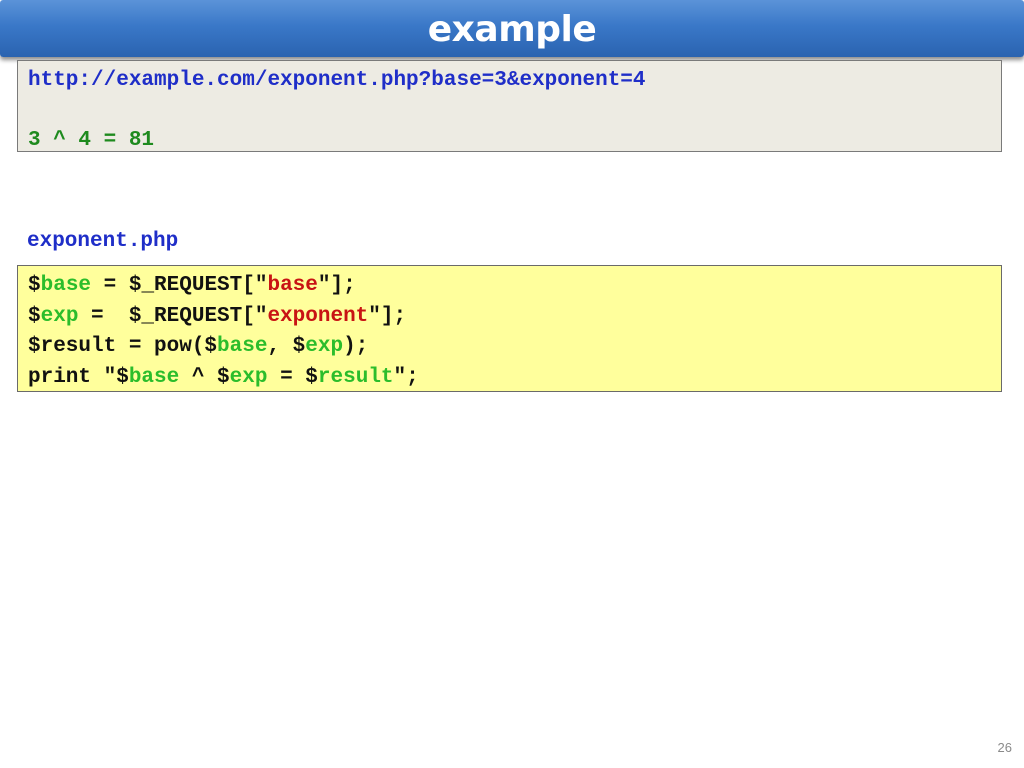  Describe the element at coordinates (286, 346) in the screenshot. I see `code-token: , $` at that location.